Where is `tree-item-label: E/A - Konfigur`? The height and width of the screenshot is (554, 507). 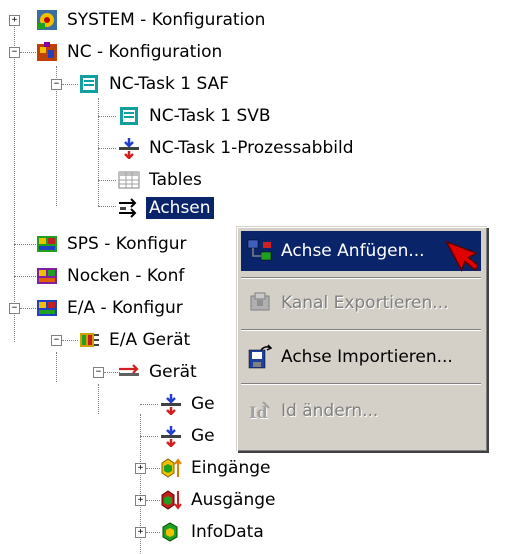 tree-item-label: E/A - Konfigur is located at coordinates (125, 308).